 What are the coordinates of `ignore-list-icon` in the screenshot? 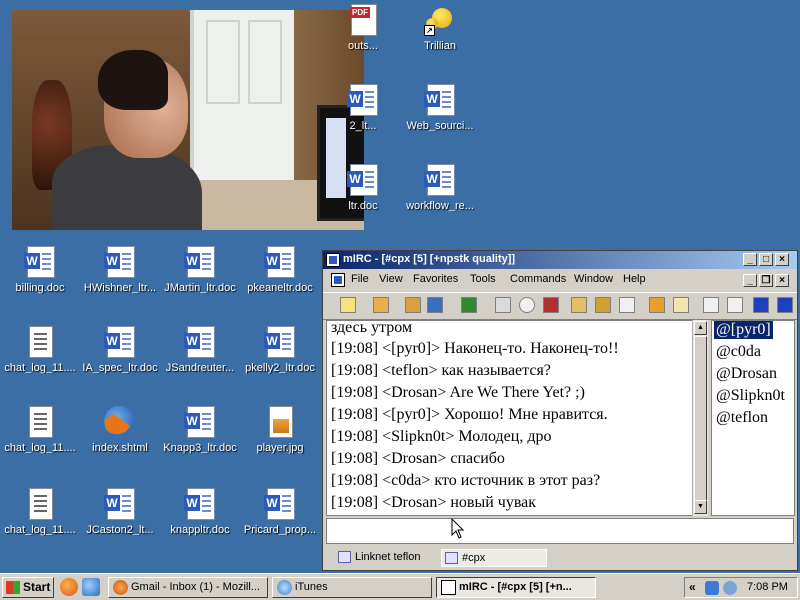 It's located at (711, 305).